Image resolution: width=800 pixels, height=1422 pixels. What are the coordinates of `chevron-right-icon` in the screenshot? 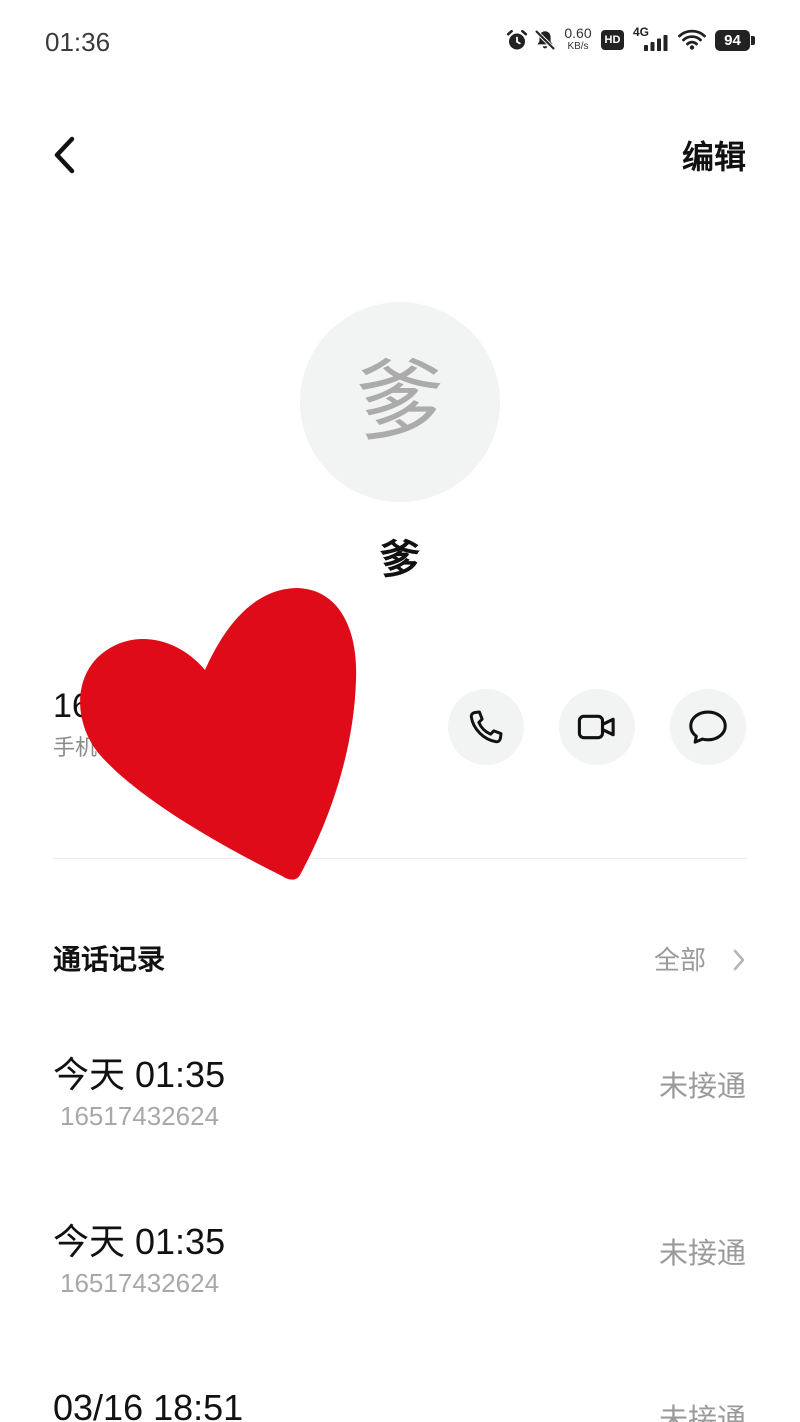 It's located at (739, 960).